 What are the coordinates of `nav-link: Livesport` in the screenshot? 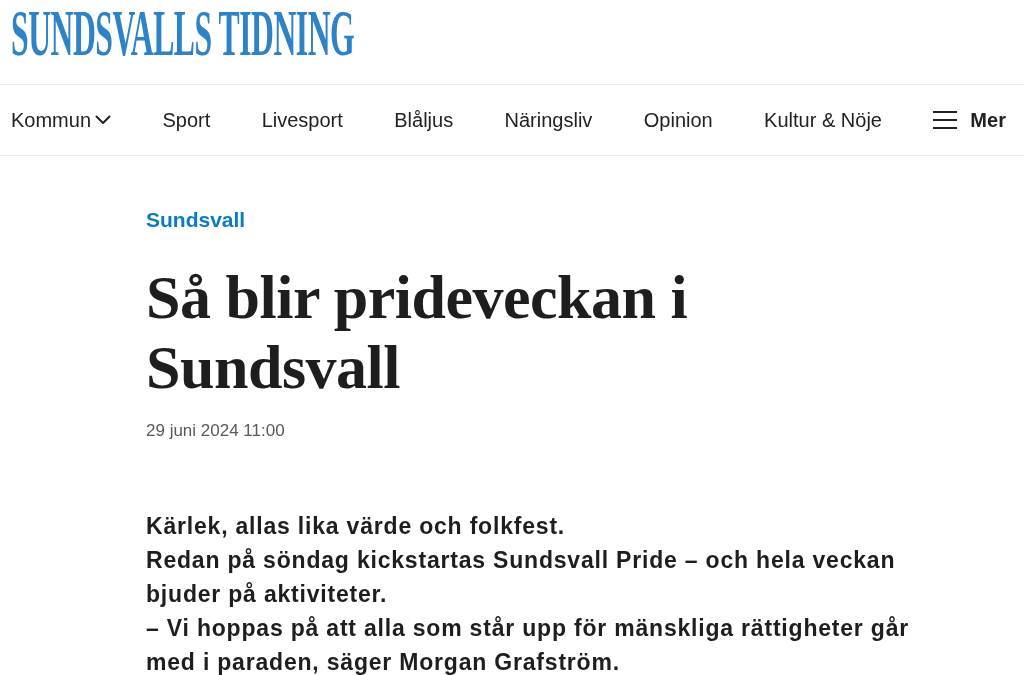 It's located at (302, 120).